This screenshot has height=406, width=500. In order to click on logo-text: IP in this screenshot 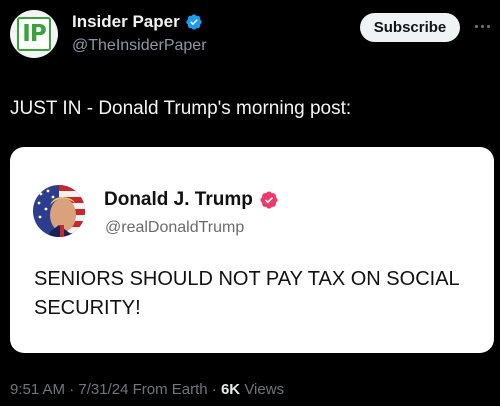, I will do `click(34, 33)`.